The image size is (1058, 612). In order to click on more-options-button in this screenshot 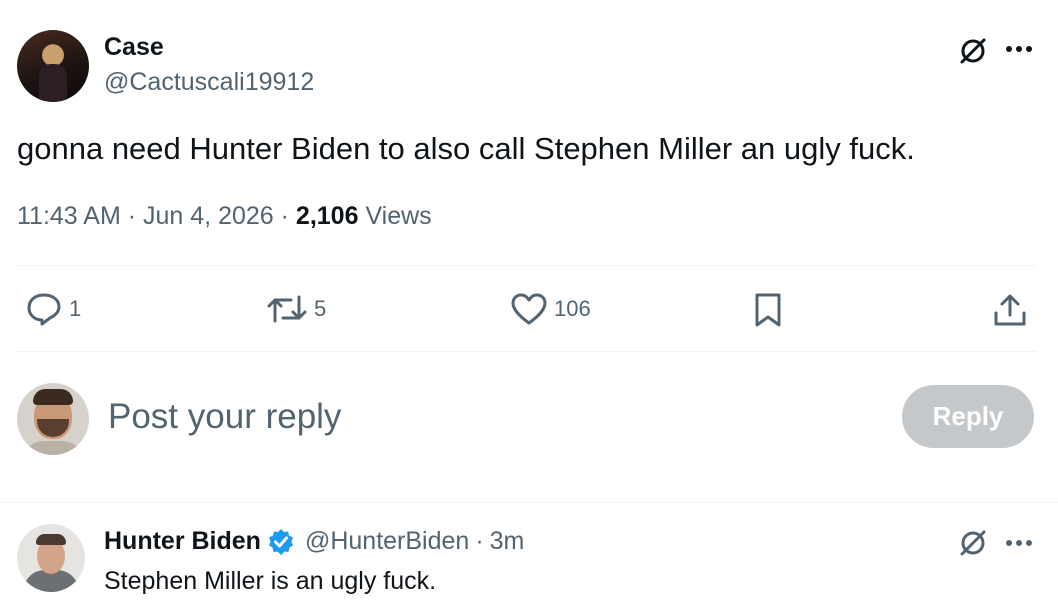, I will do `click(1019, 49)`.